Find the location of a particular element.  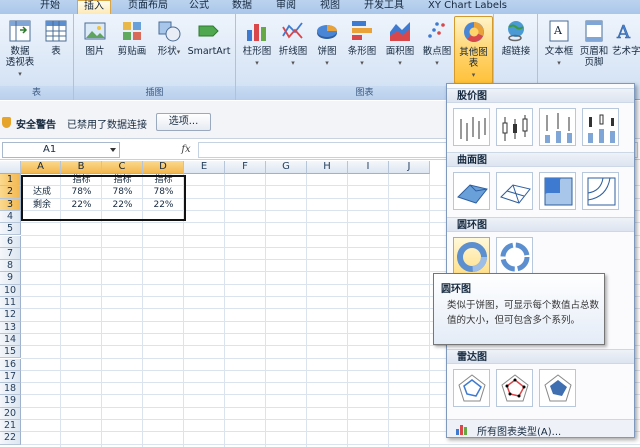

column-header-e: E is located at coordinates (204, 167).